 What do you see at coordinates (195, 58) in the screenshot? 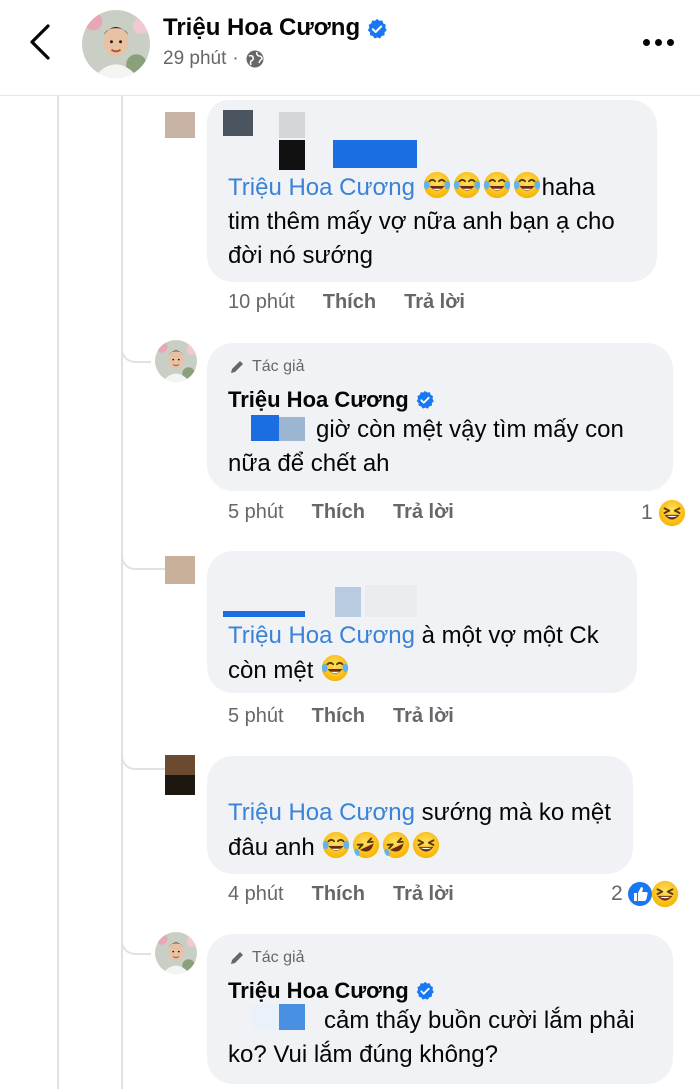
I see `post-time-text: 29 phút` at bounding box center [195, 58].